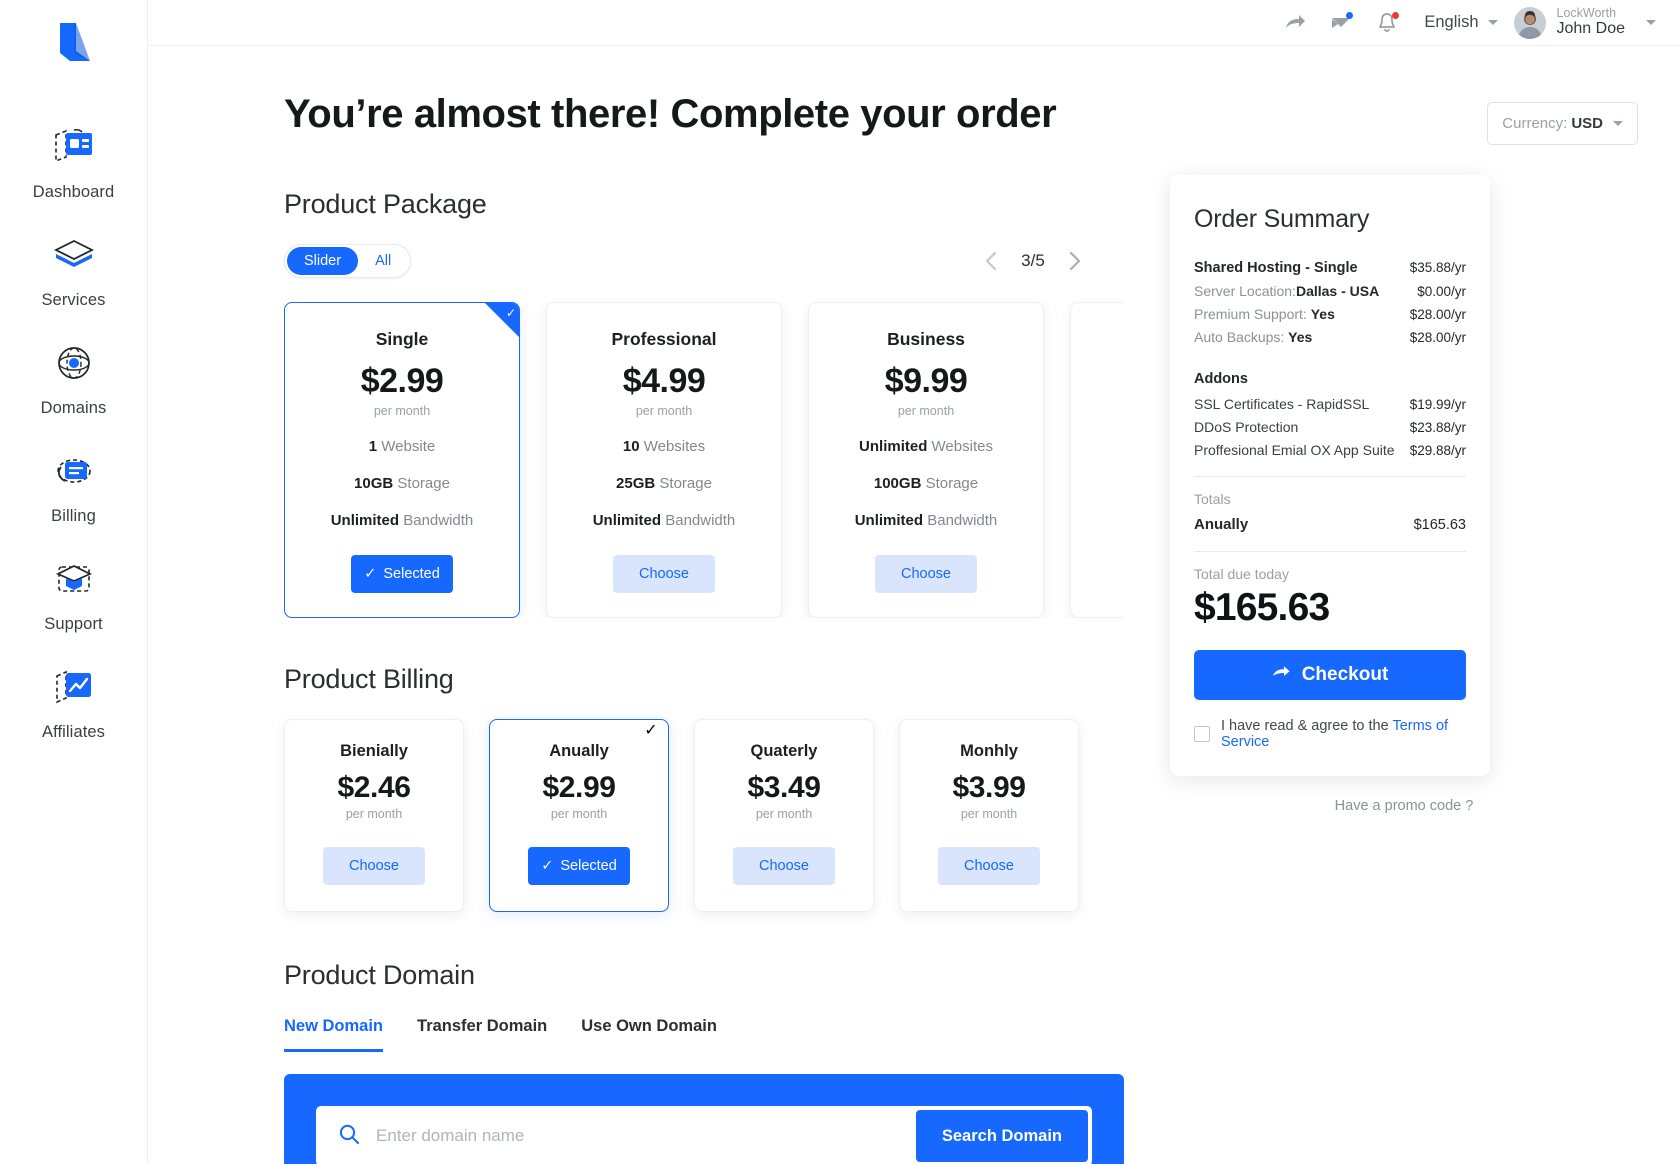 This screenshot has height=1164, width=1680. Describe the element at coordinates (402, 574) in the screenshot. I see `package-select-button: ✓ Selected` at that location.